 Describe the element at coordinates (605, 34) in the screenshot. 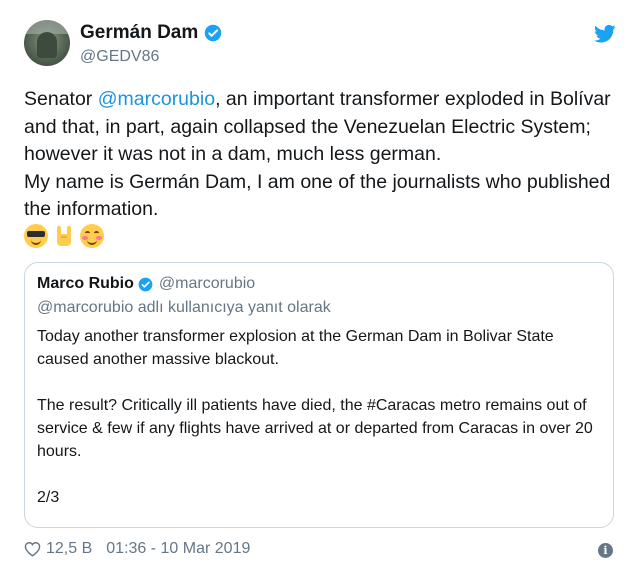

I see `twitter-bird-icon` at that location.